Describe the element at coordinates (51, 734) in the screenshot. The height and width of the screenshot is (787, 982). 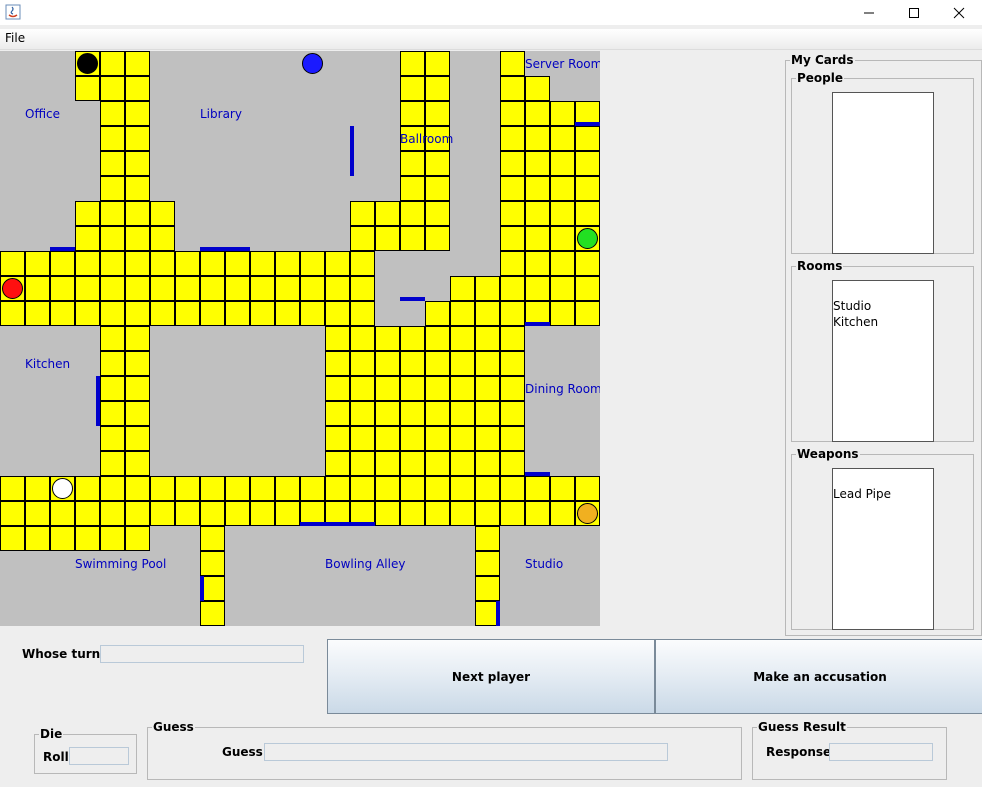
I see `die-title: Die` at that location.